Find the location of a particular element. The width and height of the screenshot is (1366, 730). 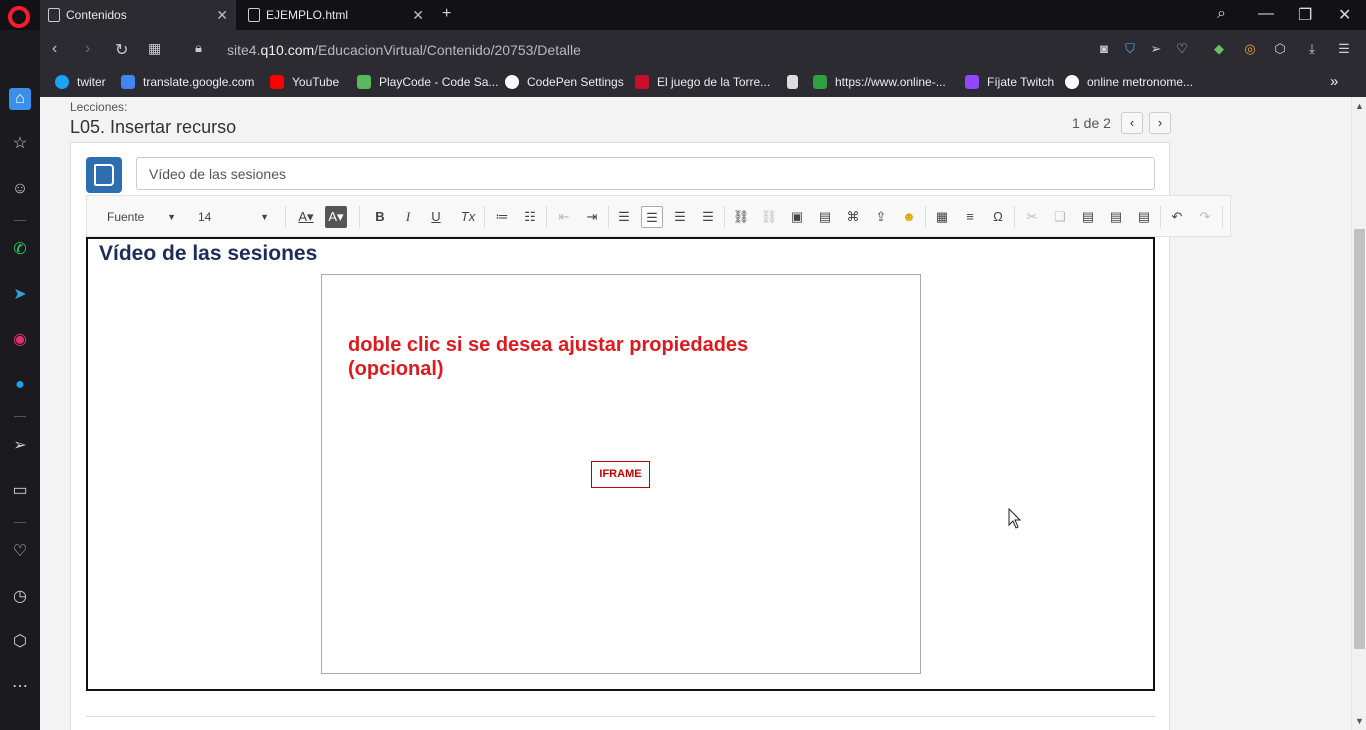

italic-icon: I is located at coordinates (408, 217).